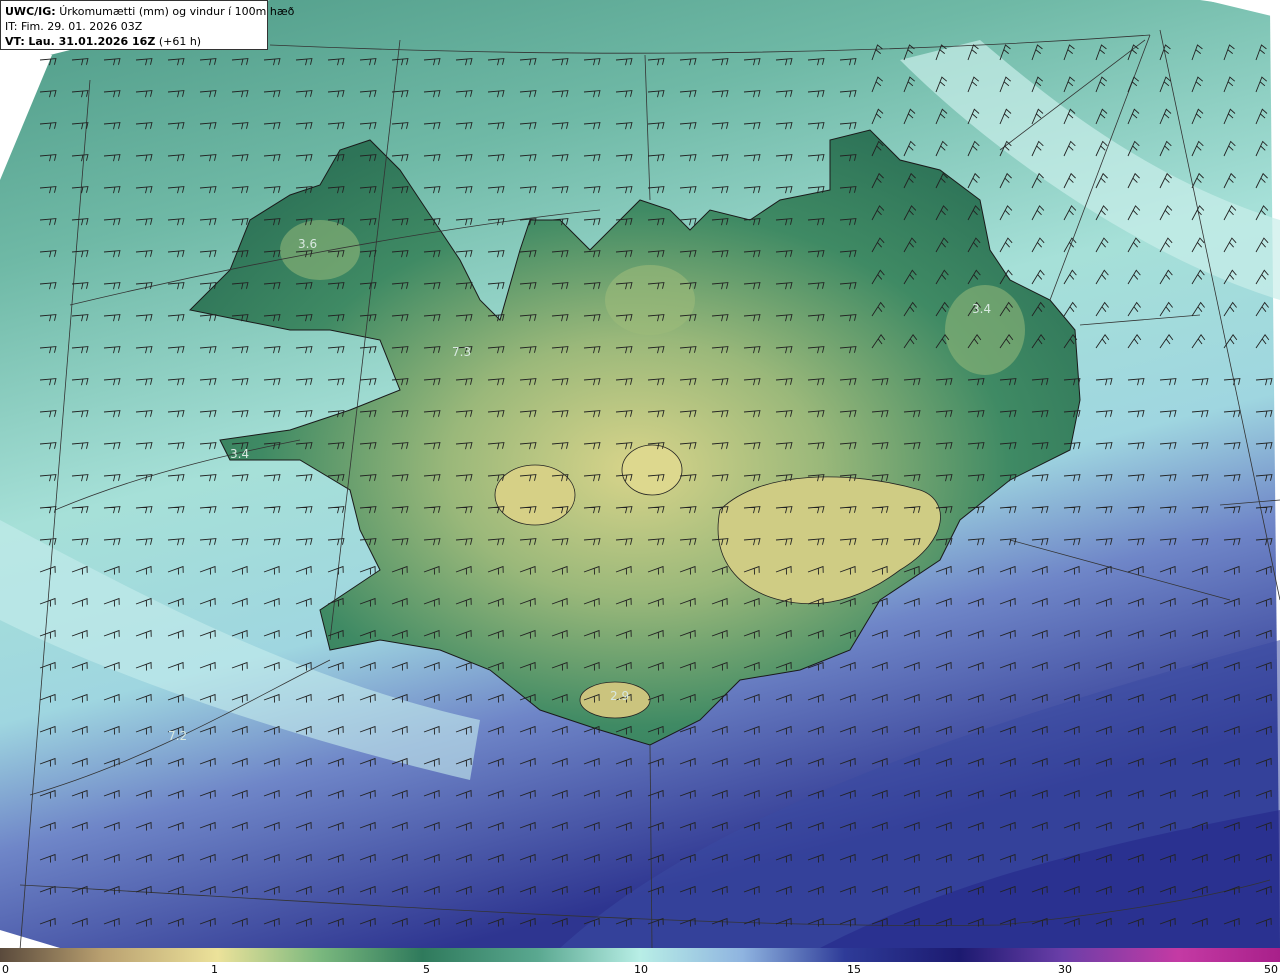 This screenshot has width=1280, height=978. I want to click on westfjords-high, so click(320, 250).